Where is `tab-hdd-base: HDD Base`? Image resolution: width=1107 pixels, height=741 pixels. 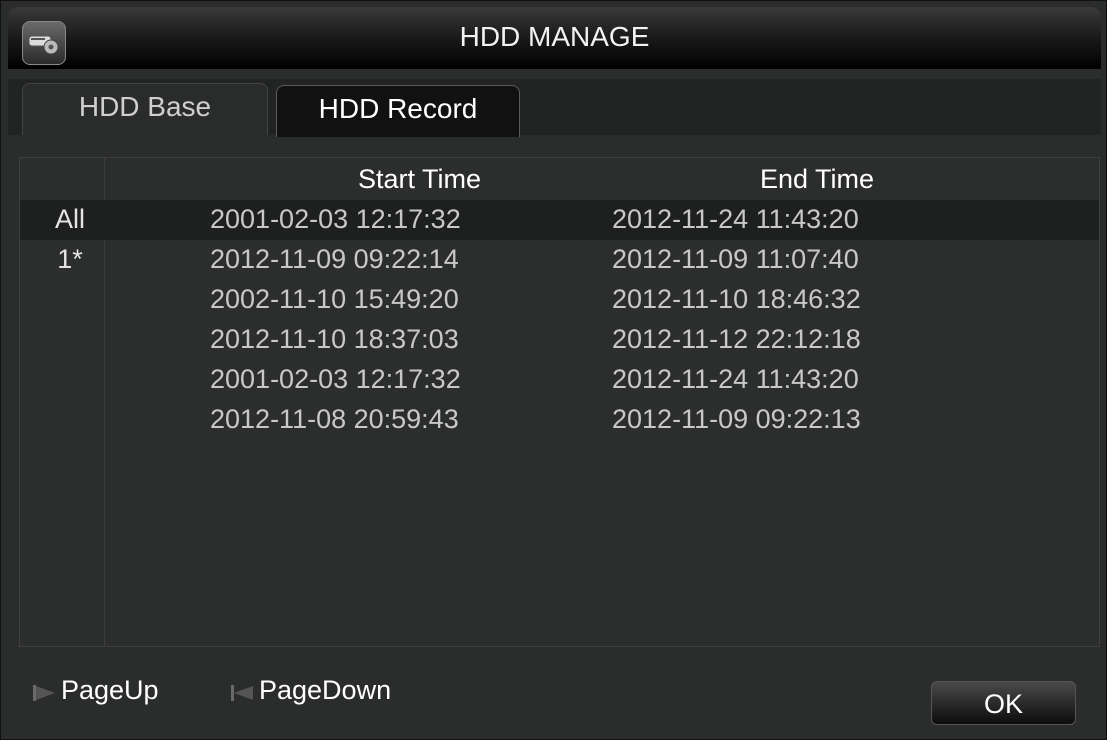 tab-hdd-base: HDD Base is located at coordinates (145, 109).